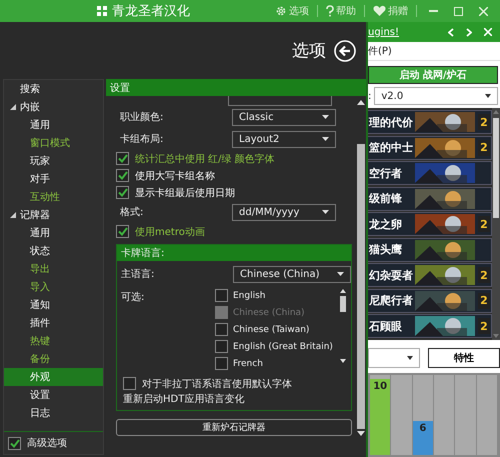  I want to click on sidebar-item: 导出, so click(53, 269).